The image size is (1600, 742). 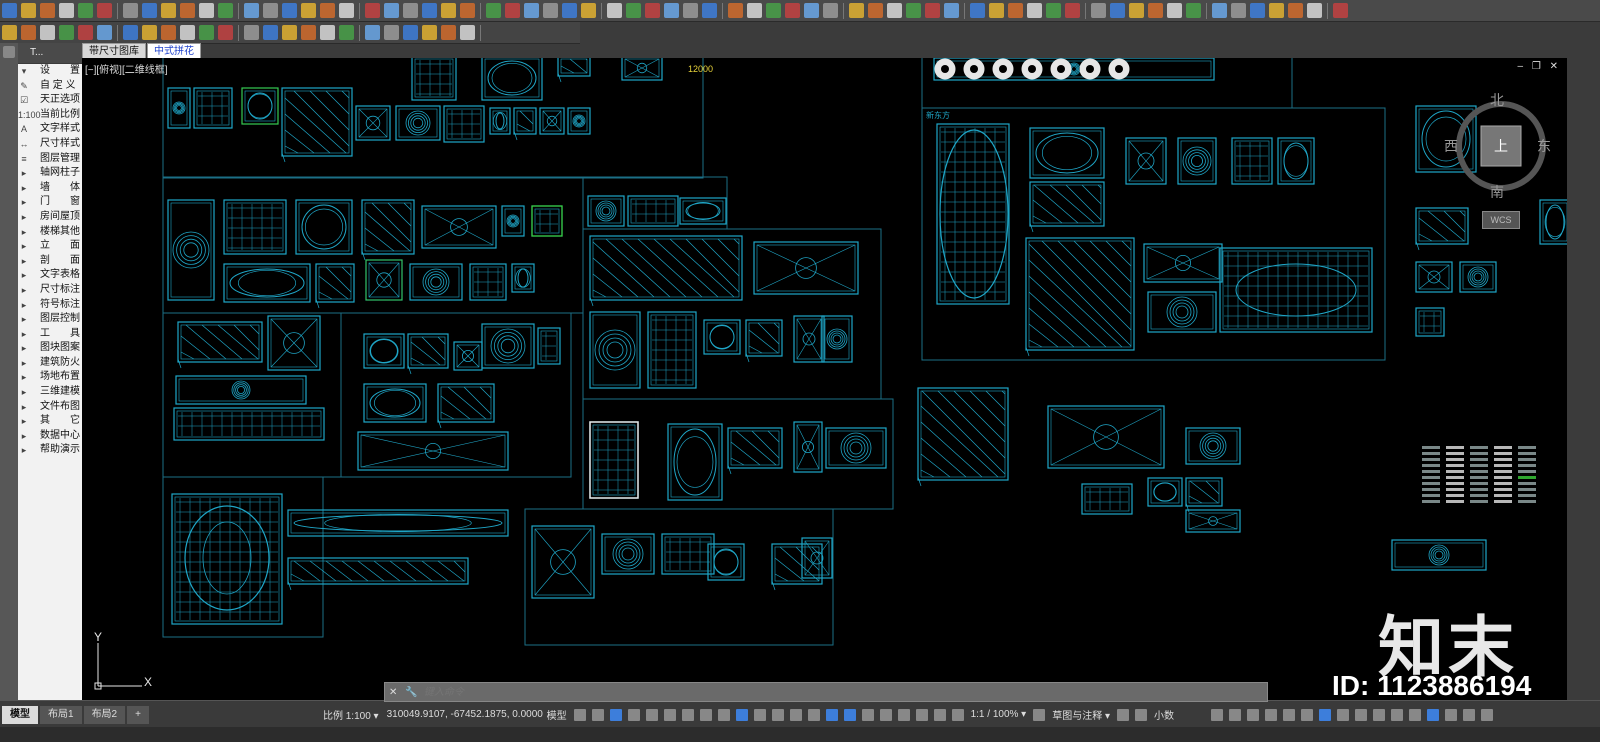 What do you see at coordinates (50, 217) in the screenshot?
I see `sidebar-item: ▸ 房间屋顶` at bounding box center [50, 217].